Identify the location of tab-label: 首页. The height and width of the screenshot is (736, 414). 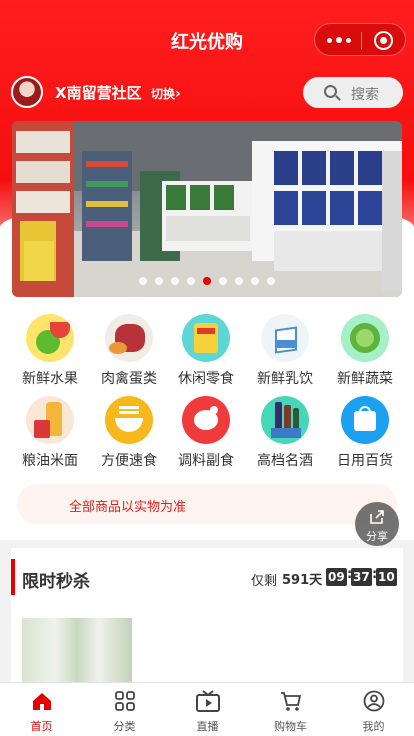
(41, 726).